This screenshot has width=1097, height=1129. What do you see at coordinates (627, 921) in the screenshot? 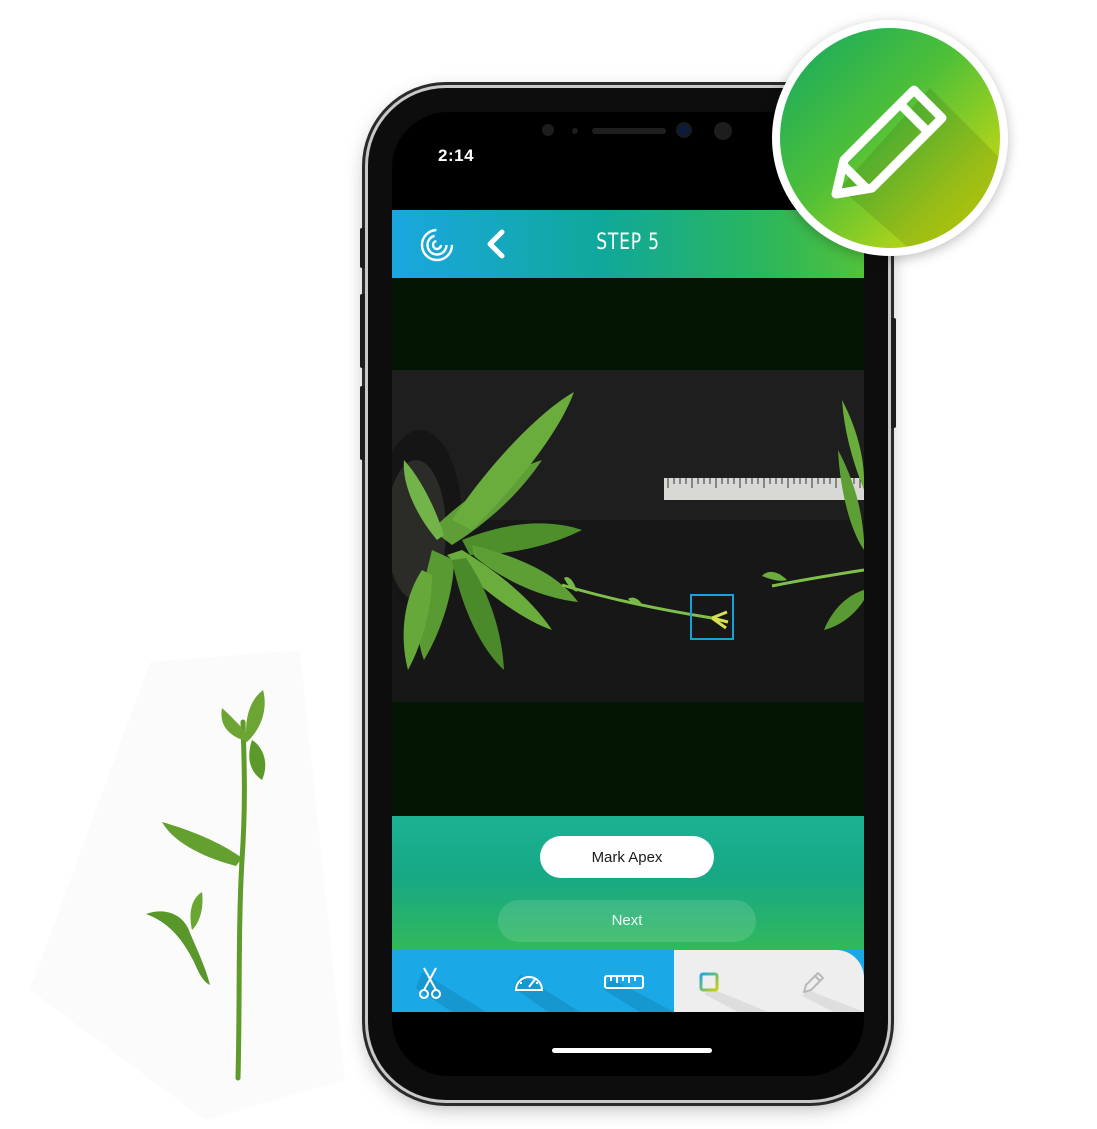
I see `next-button: Next` at bounding box center [627, 921].